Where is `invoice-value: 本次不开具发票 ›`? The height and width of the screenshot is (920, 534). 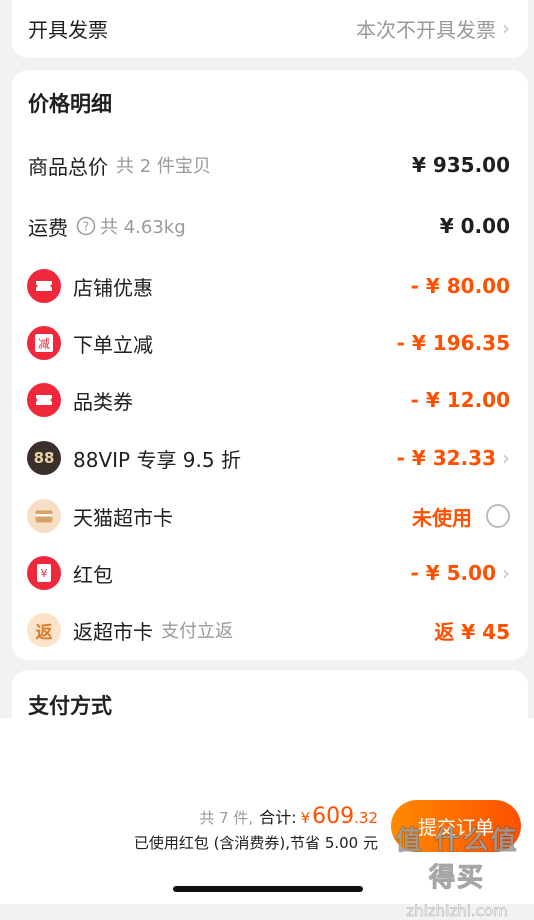 invoice-value: 本次不开具发票 › is located at coordinates (433, 28).